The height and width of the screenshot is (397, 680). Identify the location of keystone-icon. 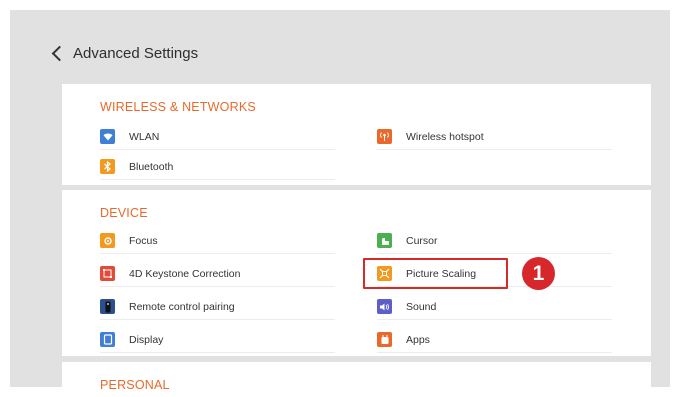
(107, 273).